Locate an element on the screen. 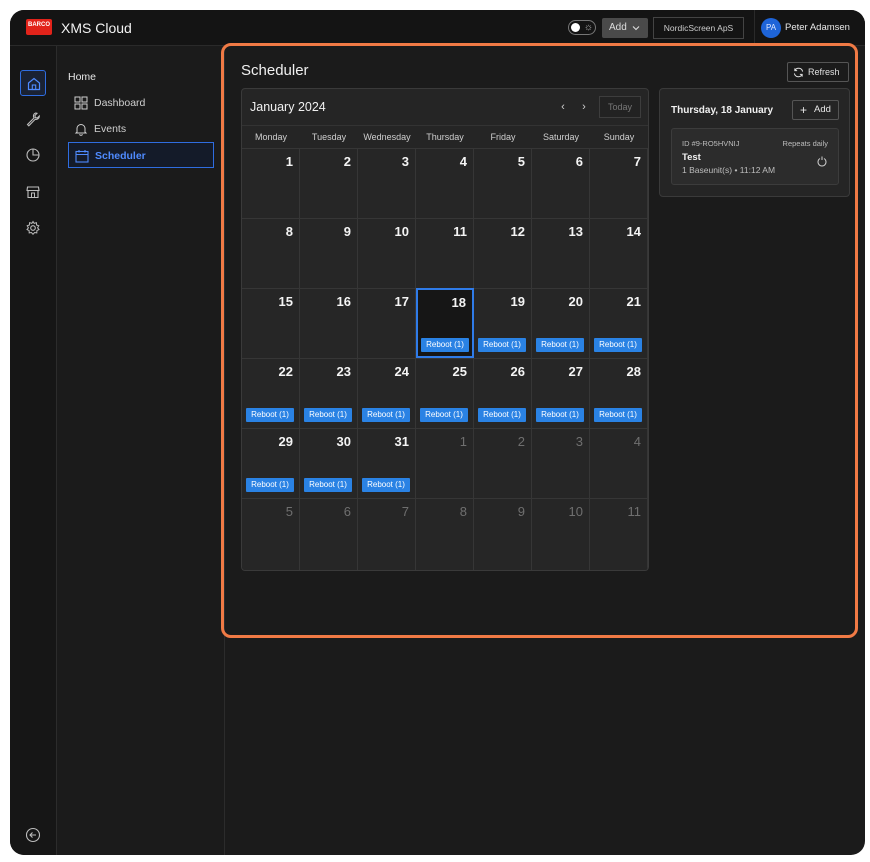 The width and height of the screenshot is (870, 862). calendar-day-cell: 19 Reboot (1) is located at coordinates (503, 323).